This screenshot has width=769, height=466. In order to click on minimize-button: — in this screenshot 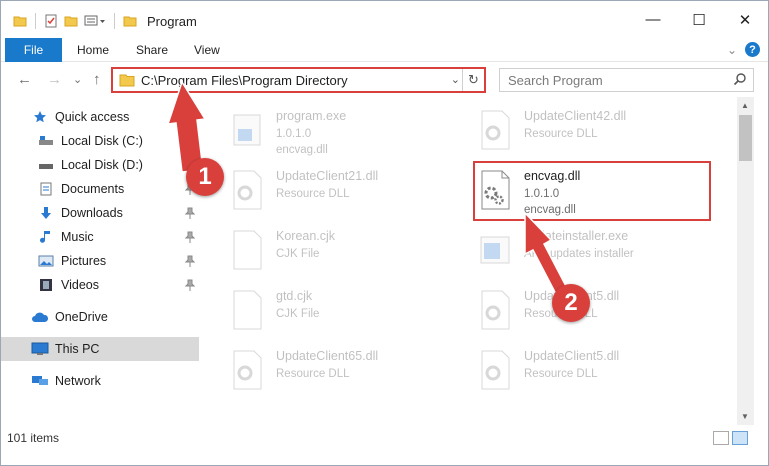, I will do `click(653, 19)`.